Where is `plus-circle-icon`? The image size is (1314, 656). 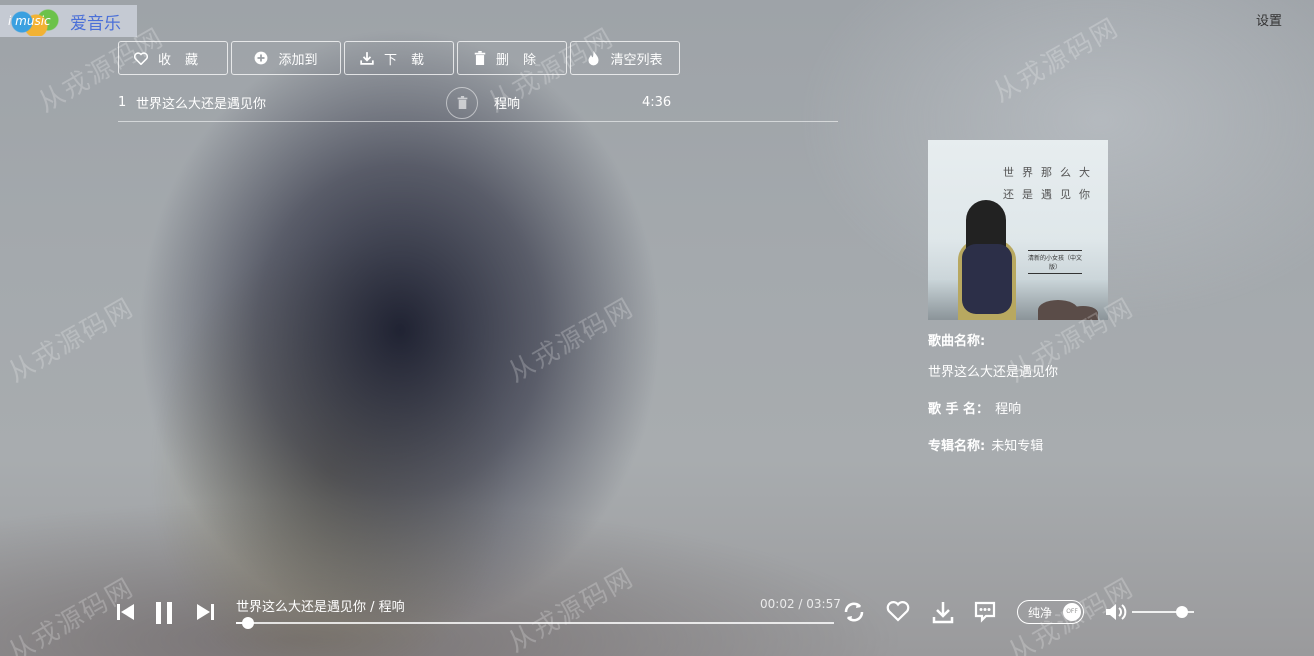 plus-circle-icon is located at coordinates (261, 58).